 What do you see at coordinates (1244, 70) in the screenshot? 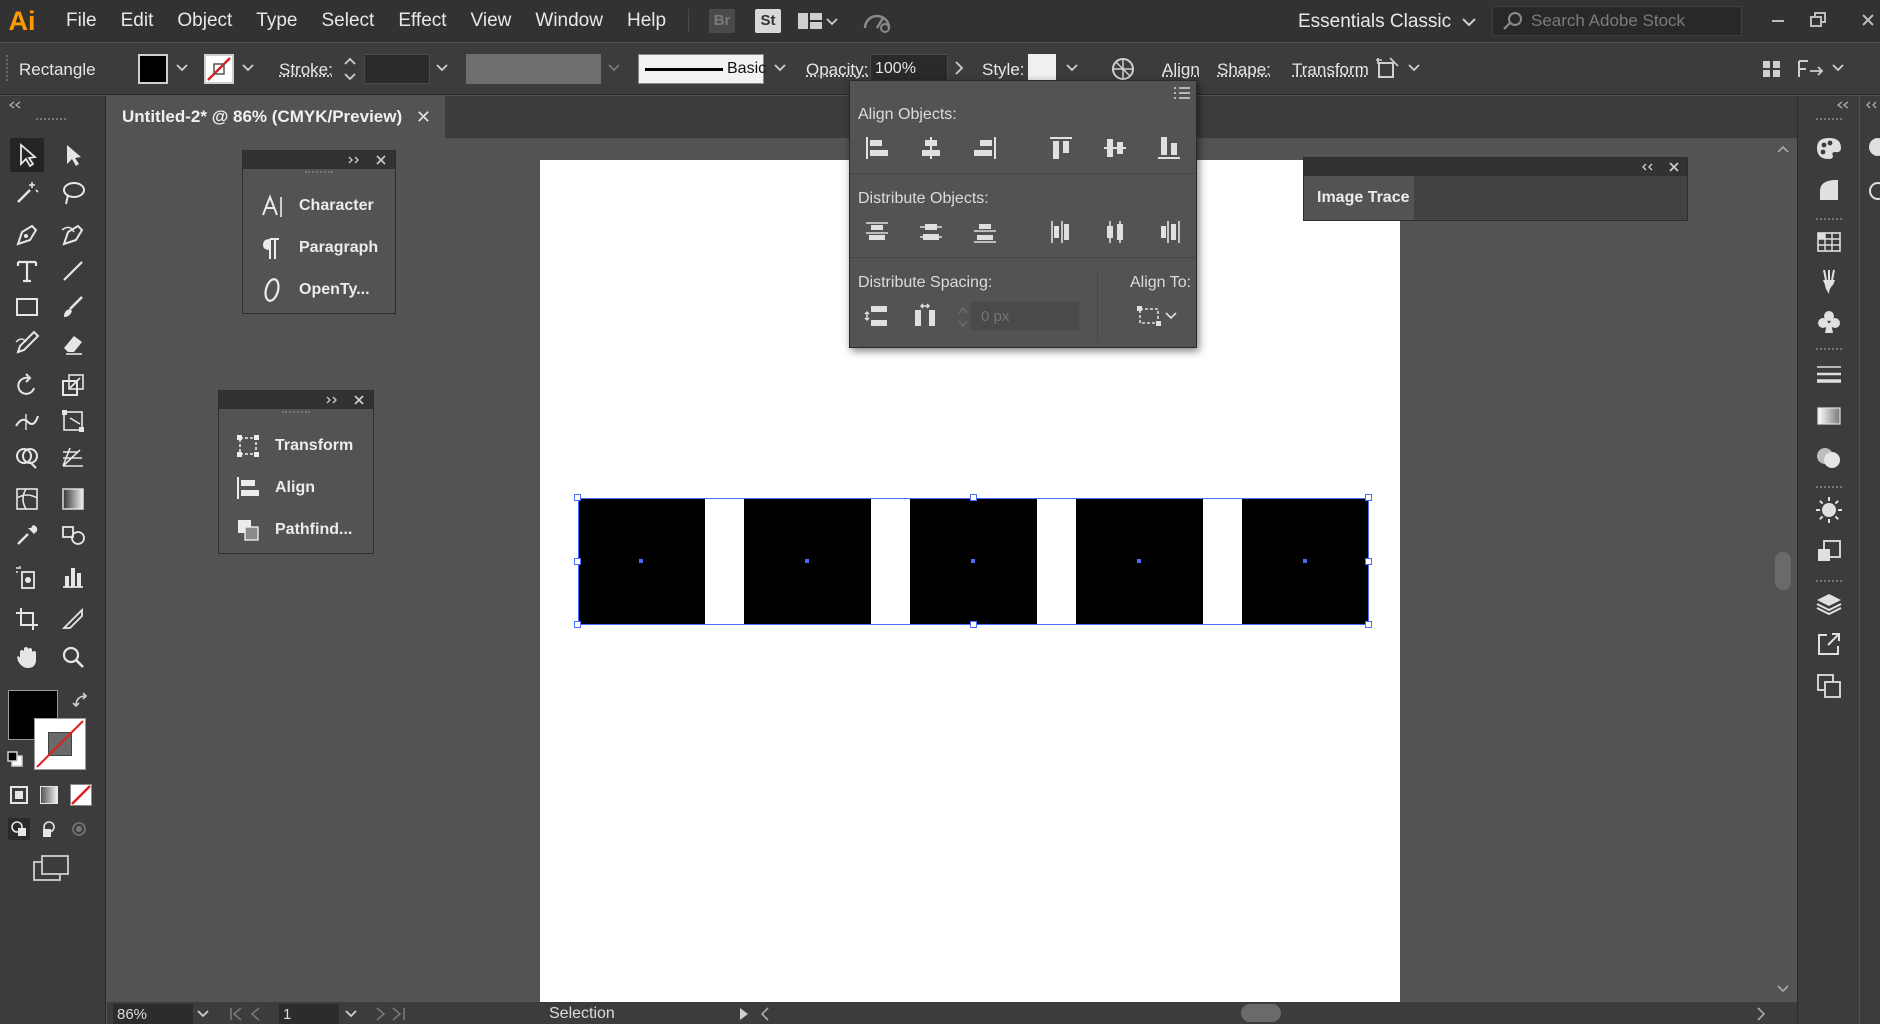
I see `shape-link: Shape:` at bounding box center [1244, 70].